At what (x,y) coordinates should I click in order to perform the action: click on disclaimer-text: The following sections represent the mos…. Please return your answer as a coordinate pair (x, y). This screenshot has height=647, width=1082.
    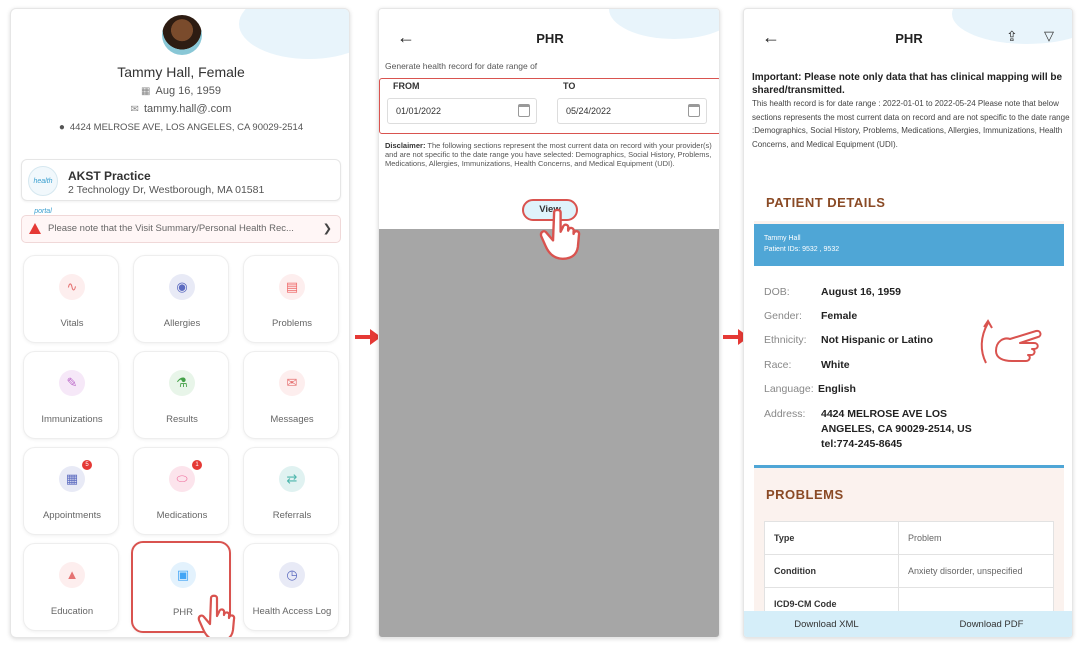
    Looking at the image, I should click on (548, 154).